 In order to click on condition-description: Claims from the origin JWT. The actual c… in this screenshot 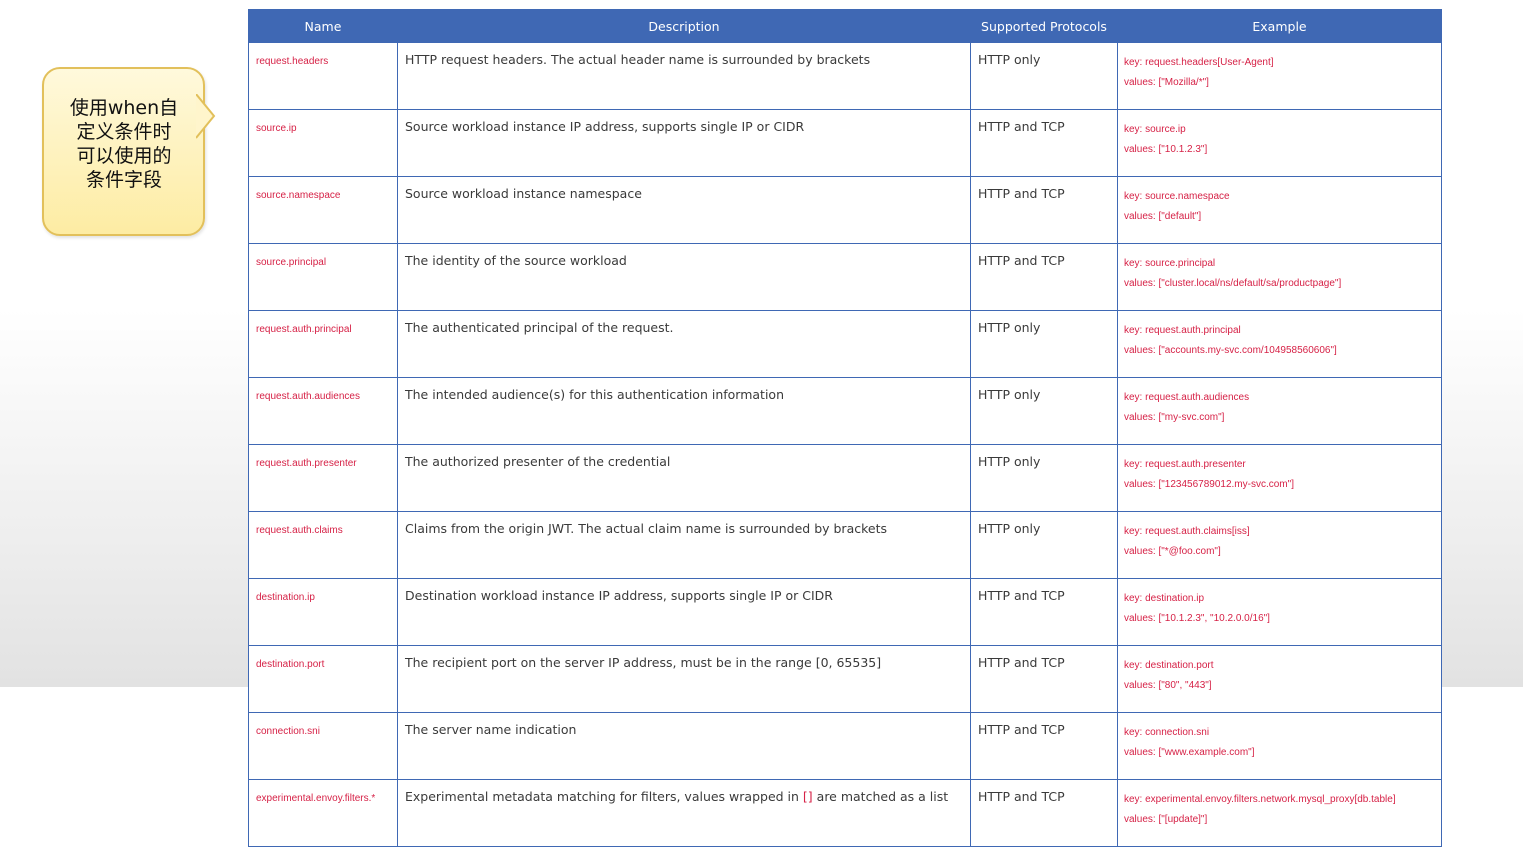, I will do `click(684, 545)`.